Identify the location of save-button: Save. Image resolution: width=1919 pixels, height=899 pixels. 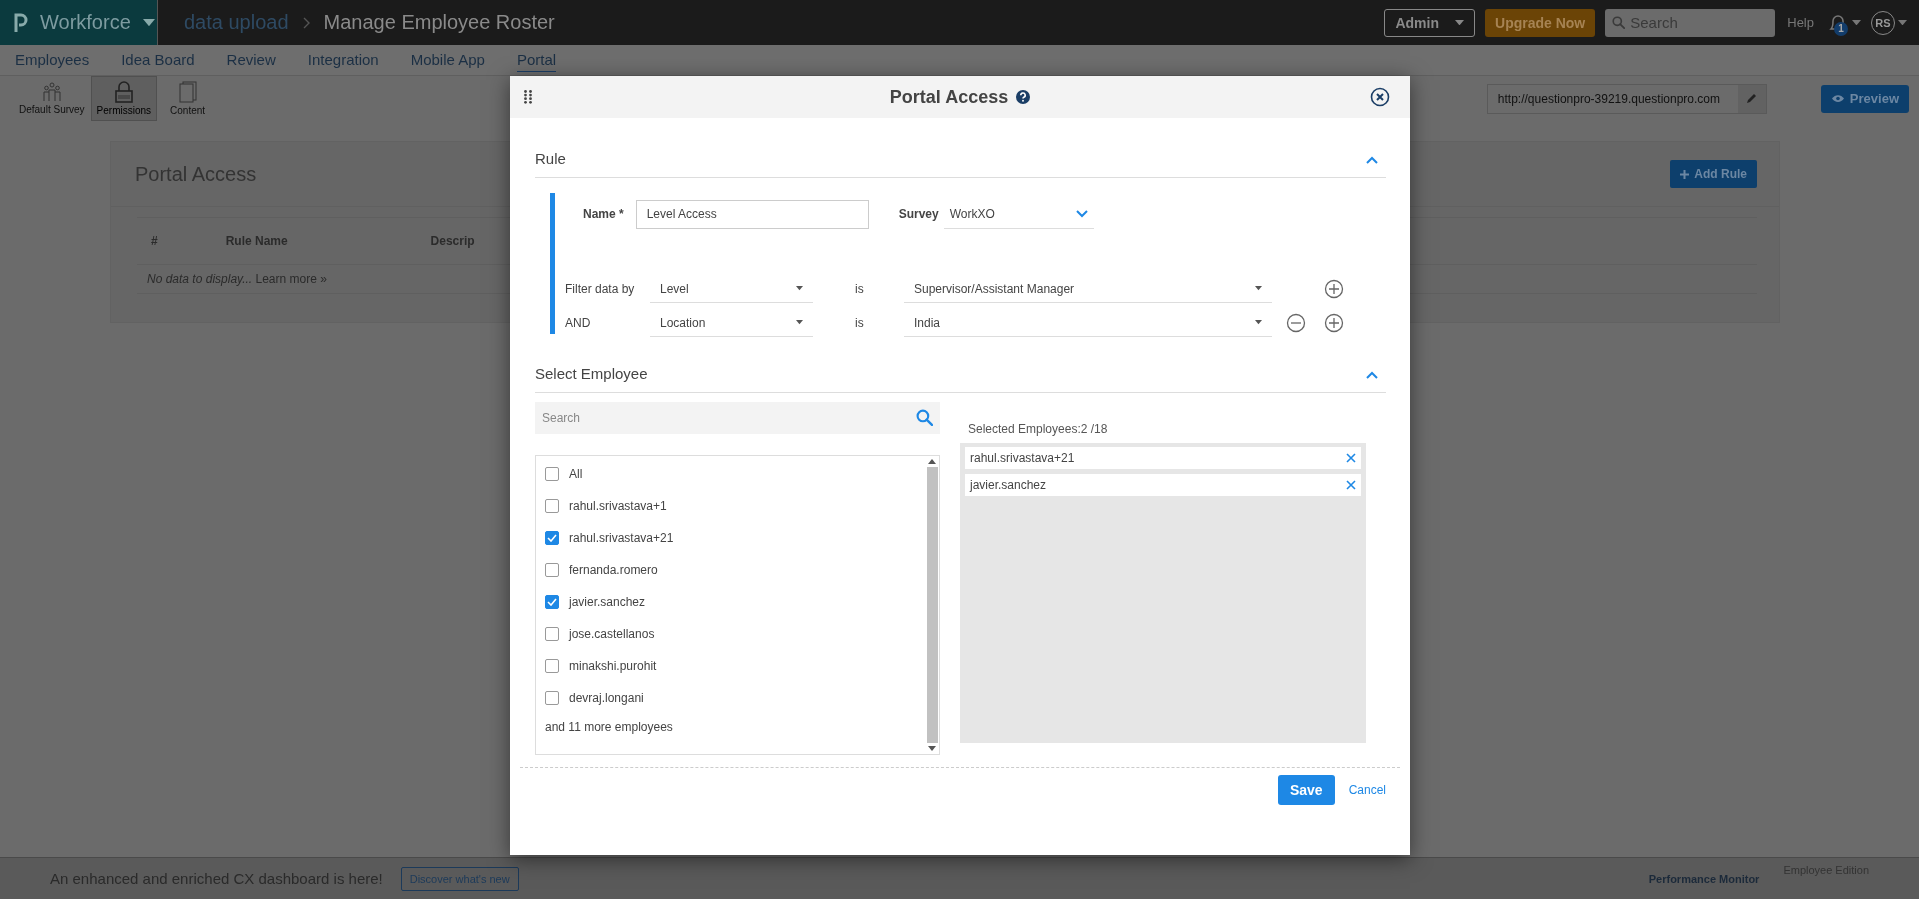
(1306, 790).